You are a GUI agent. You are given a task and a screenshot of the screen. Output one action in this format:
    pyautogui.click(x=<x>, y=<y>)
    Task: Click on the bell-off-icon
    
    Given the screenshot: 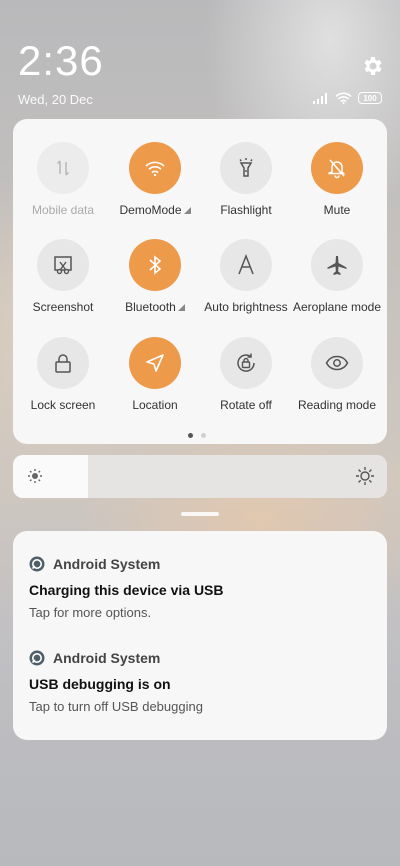 What is the action you would take?
    pyautogui.click(x=337, y=169)
    